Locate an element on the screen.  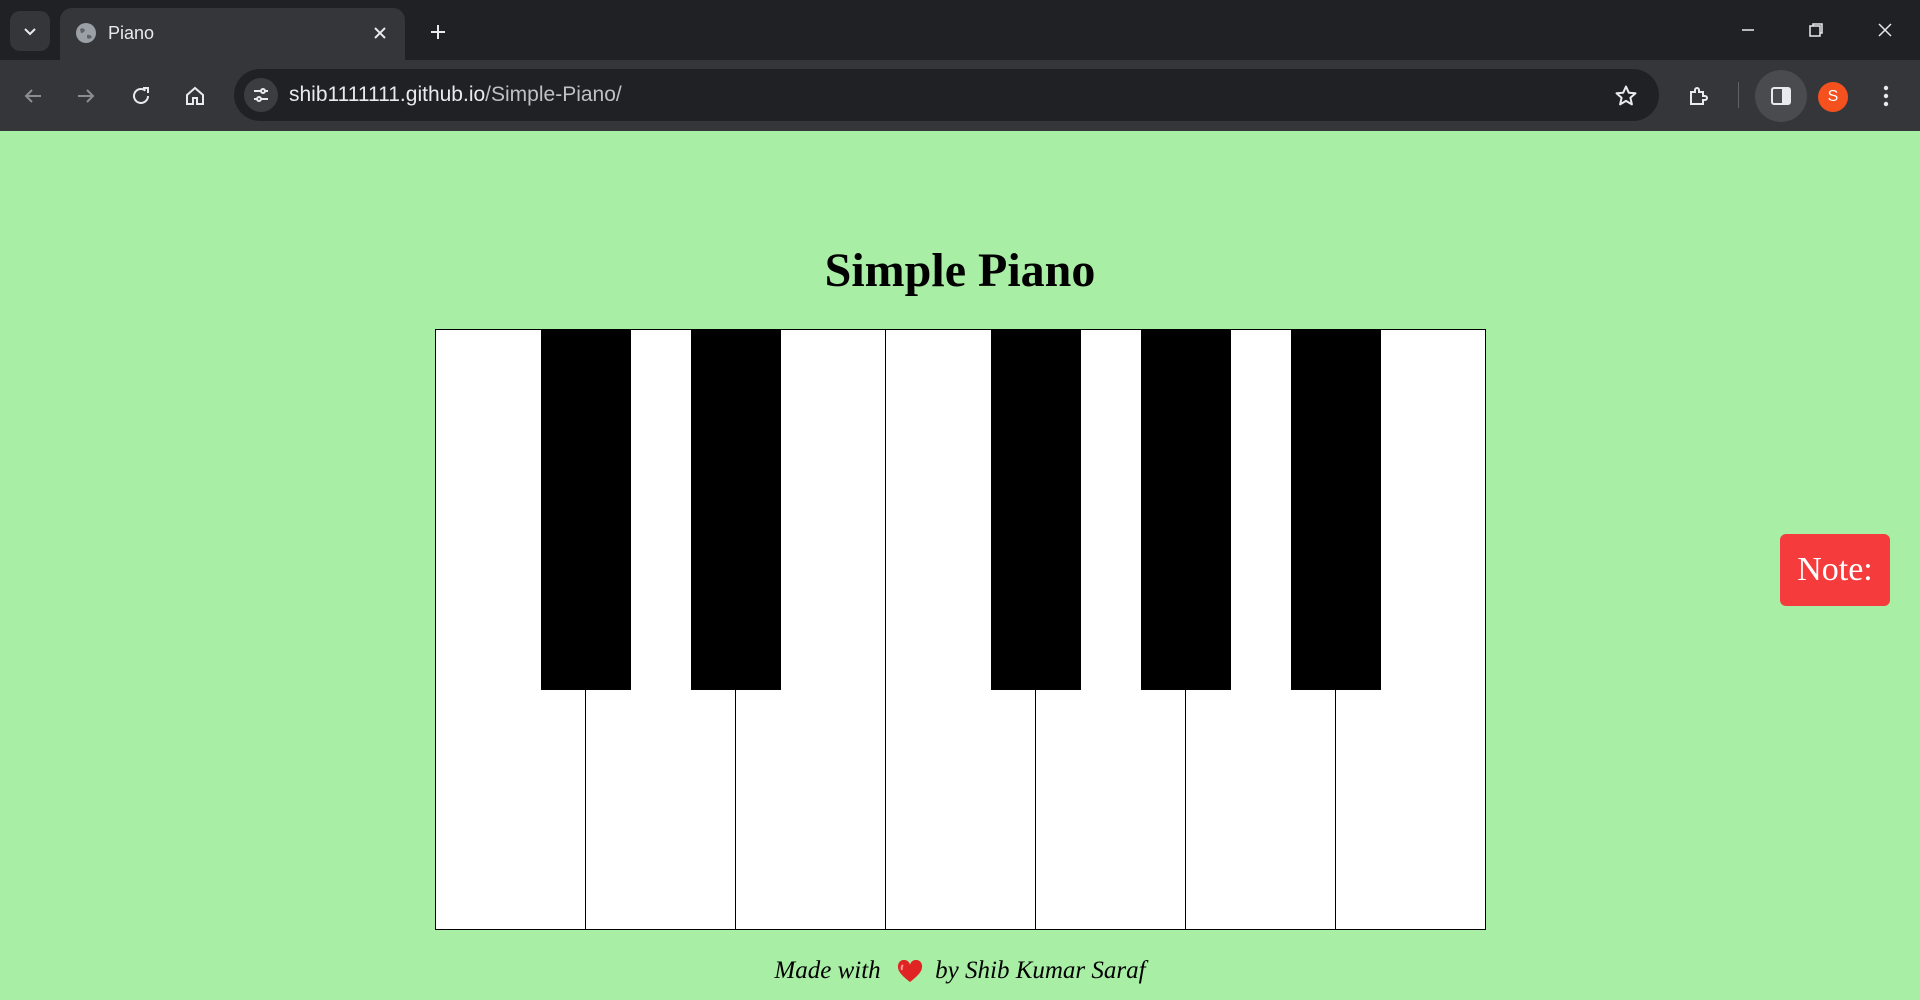
side-panel-icon is located at coordinates (1781, 96).